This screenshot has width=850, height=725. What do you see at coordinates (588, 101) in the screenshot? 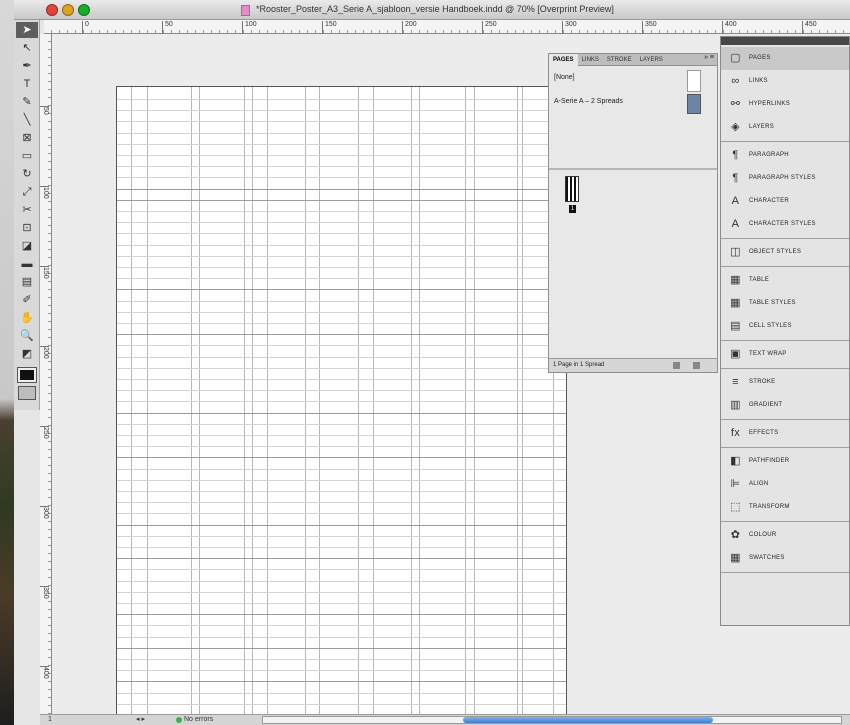
I see `master-a-label: A-Serie A – 2 Spreads` at bounding box center [588, 101].